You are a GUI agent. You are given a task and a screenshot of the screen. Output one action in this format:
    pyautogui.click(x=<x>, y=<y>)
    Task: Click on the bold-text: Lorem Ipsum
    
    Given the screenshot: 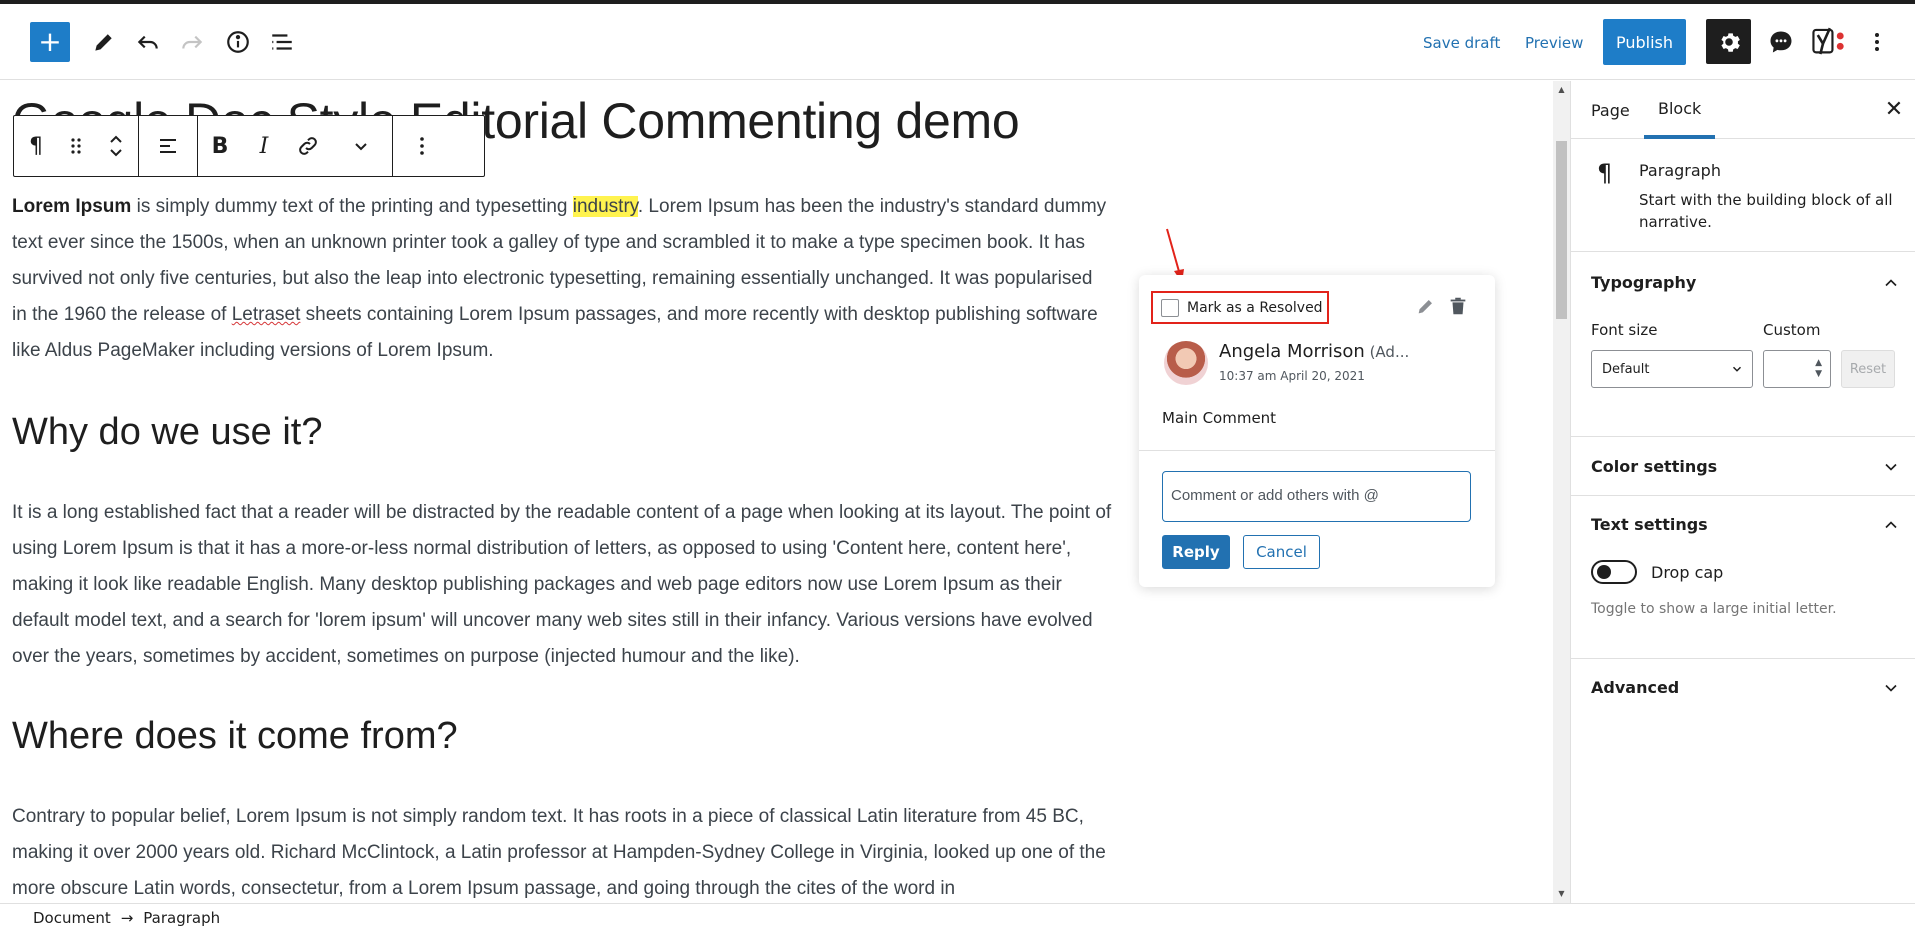 What is the action you would take?
    pyautogui.click(x=72, y=206)
    